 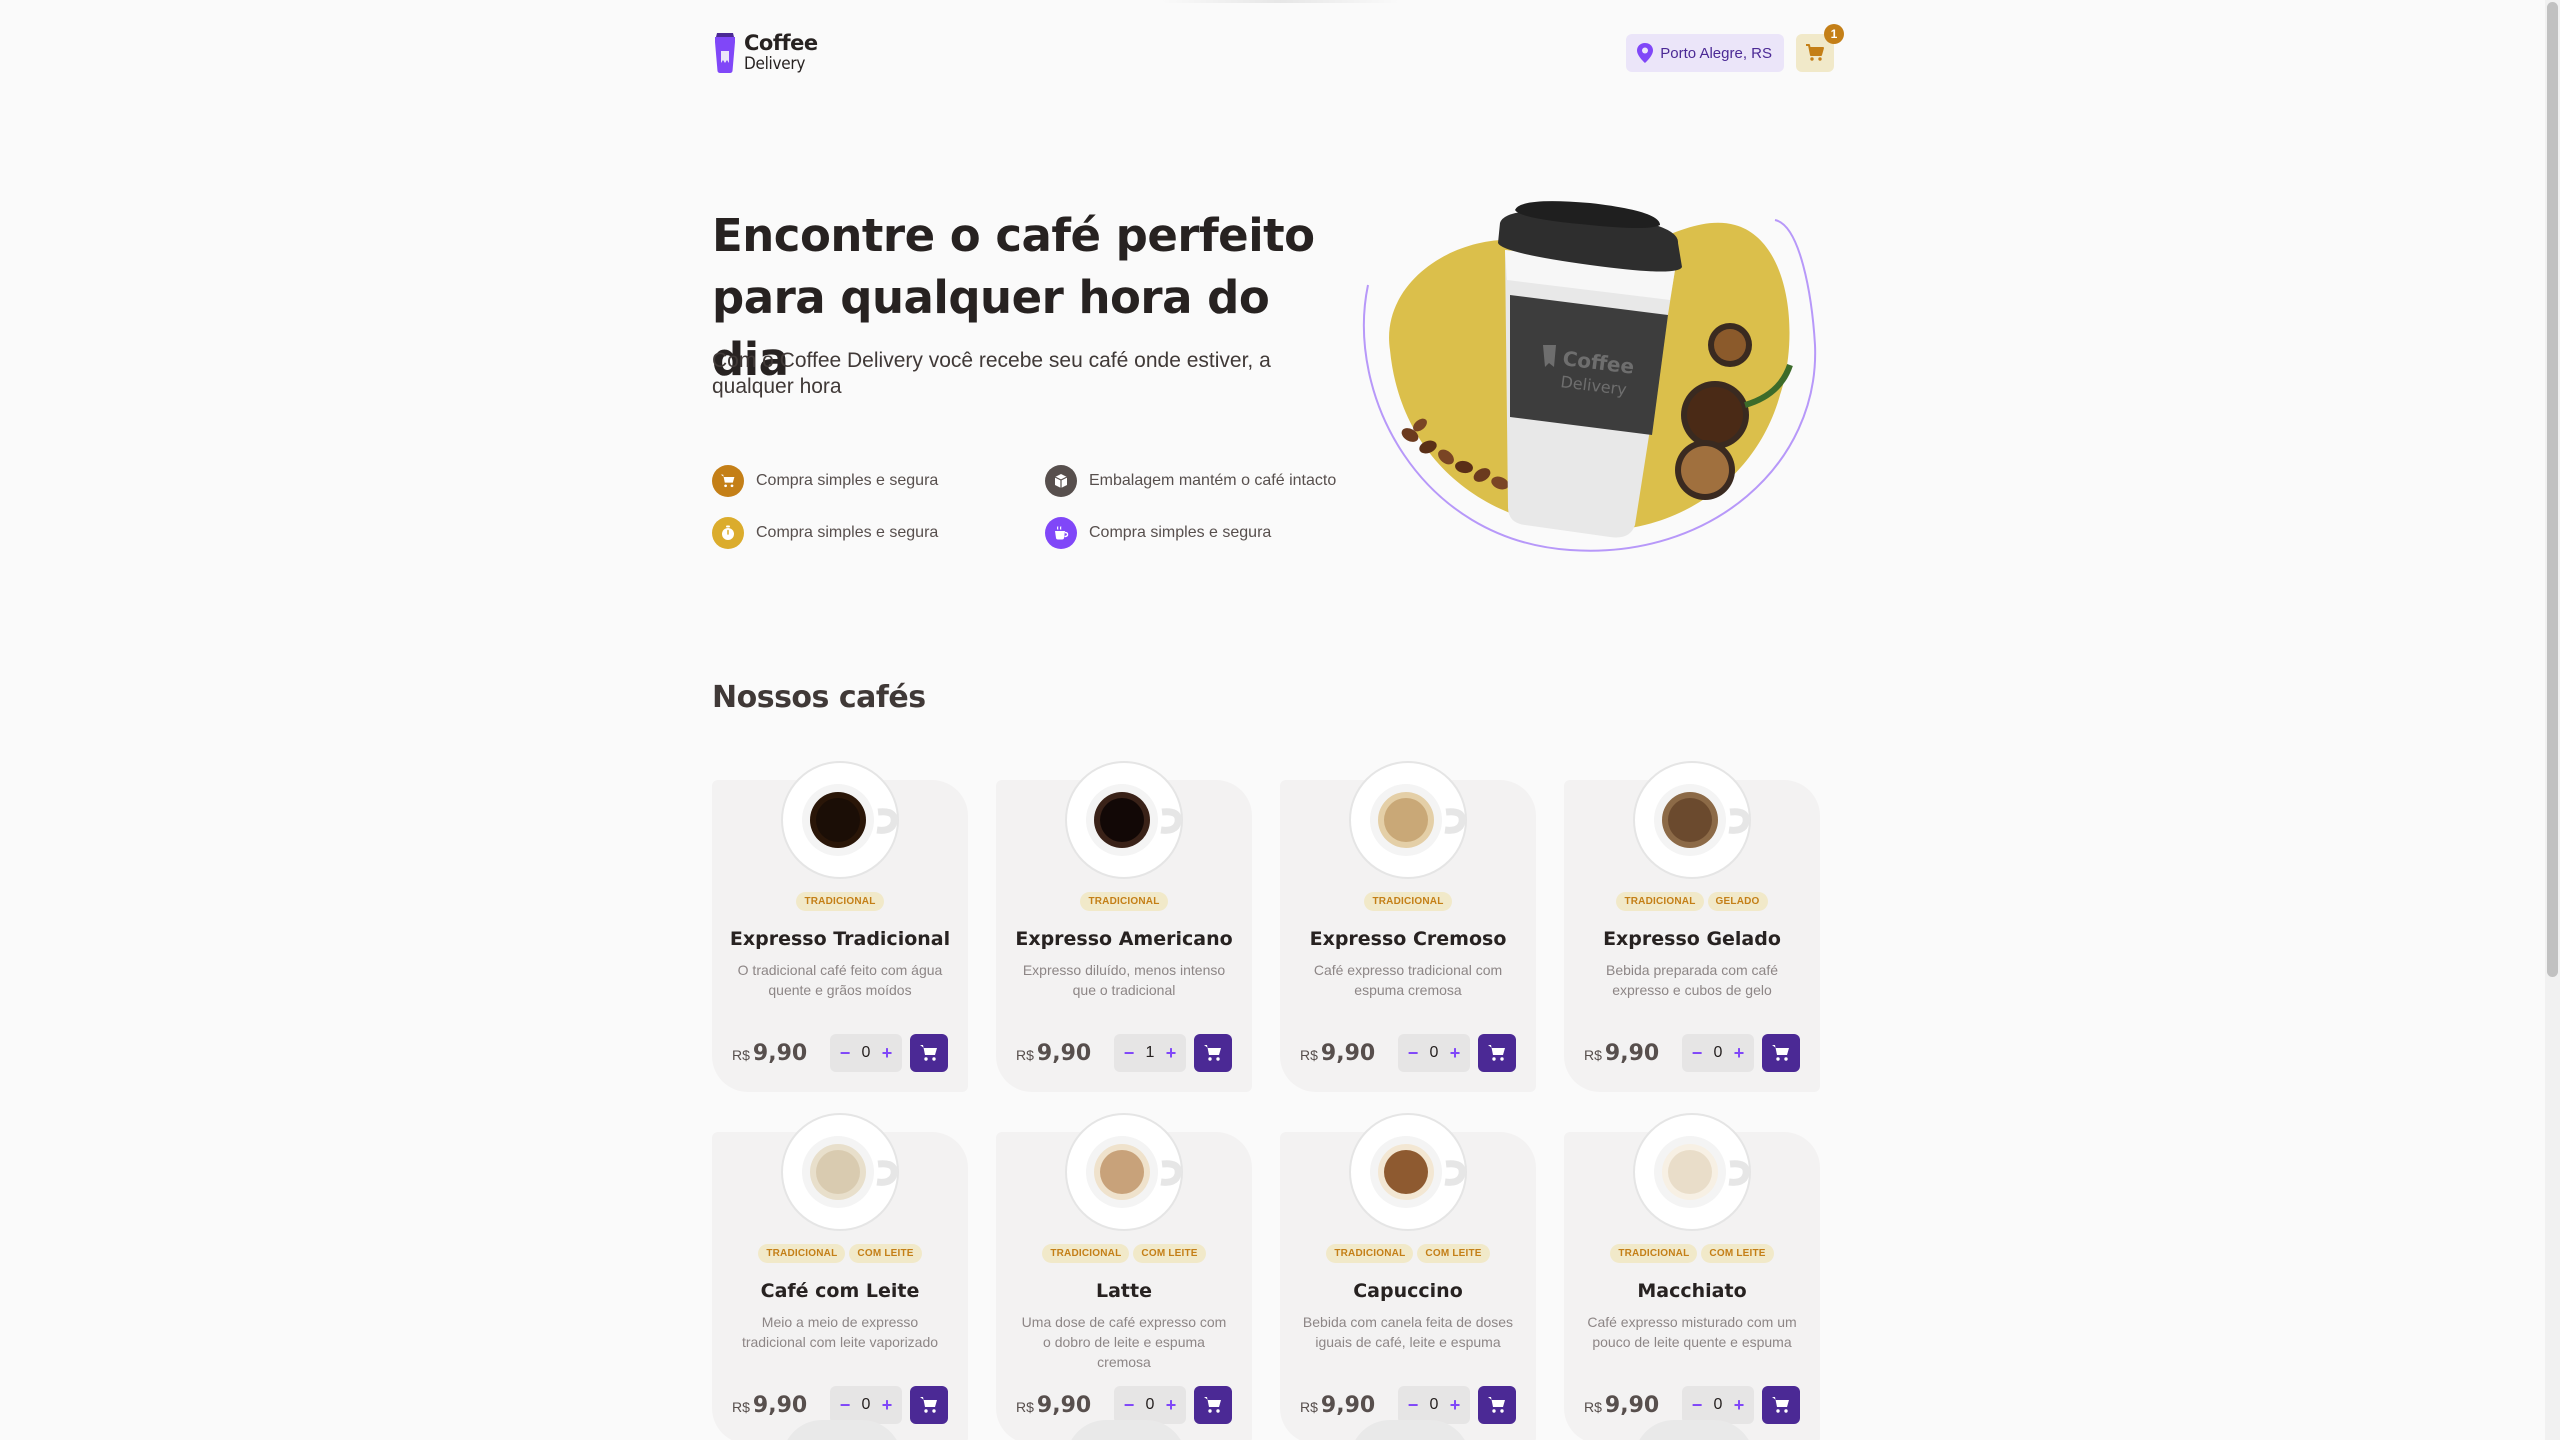 I want to click on top-shadow, so click(x=1280, y=1).